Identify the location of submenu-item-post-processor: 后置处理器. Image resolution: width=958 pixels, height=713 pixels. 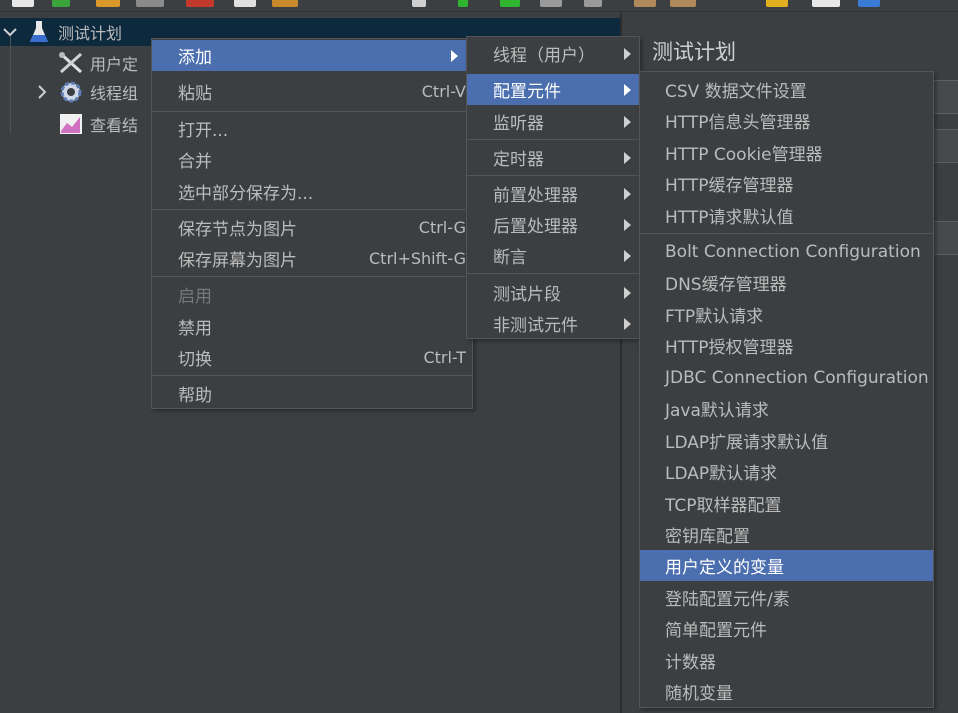
(553, 224).